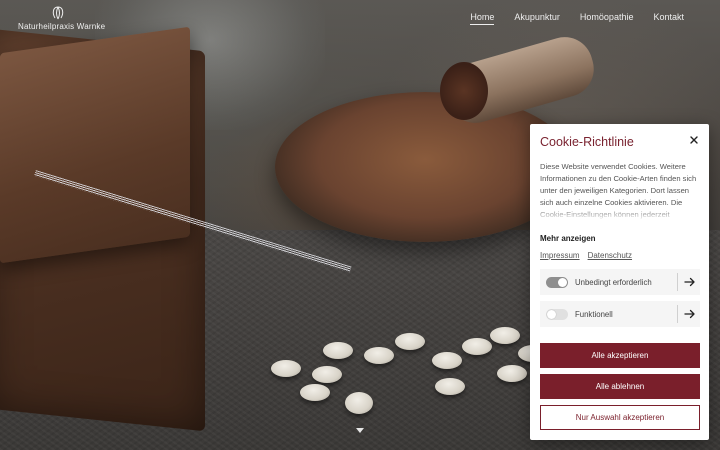 The height and width of the screenshot is (450, 720). Describe the element at coordinates (537, 18) in the screenshot. I see `nav-item-akupunktur: Akupunktur` at that location.